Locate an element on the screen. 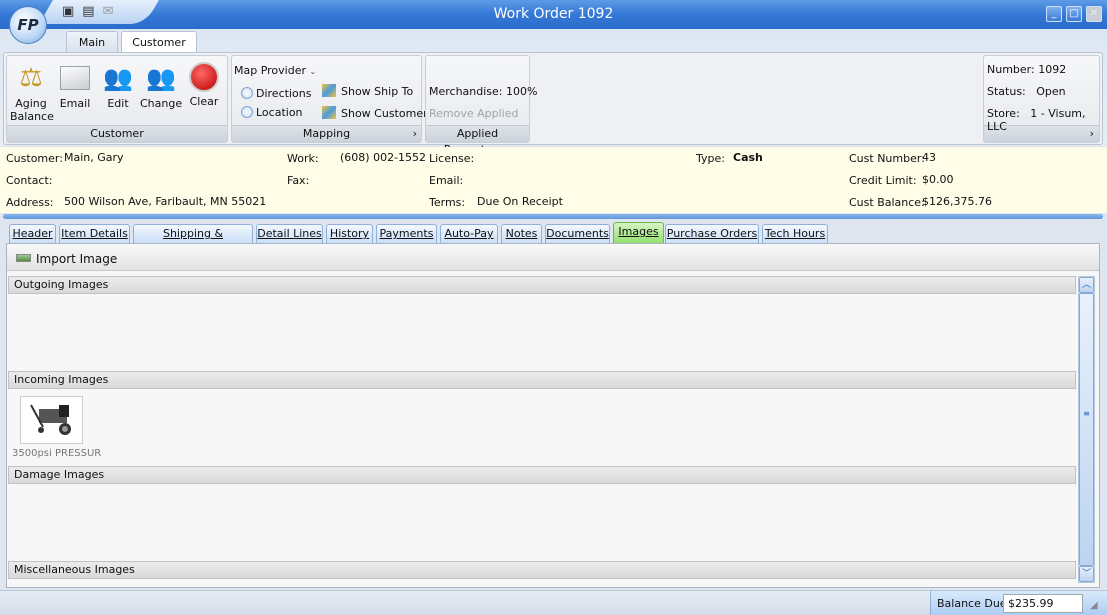  fax-label: Fax: is located at coordinates (298, 180).